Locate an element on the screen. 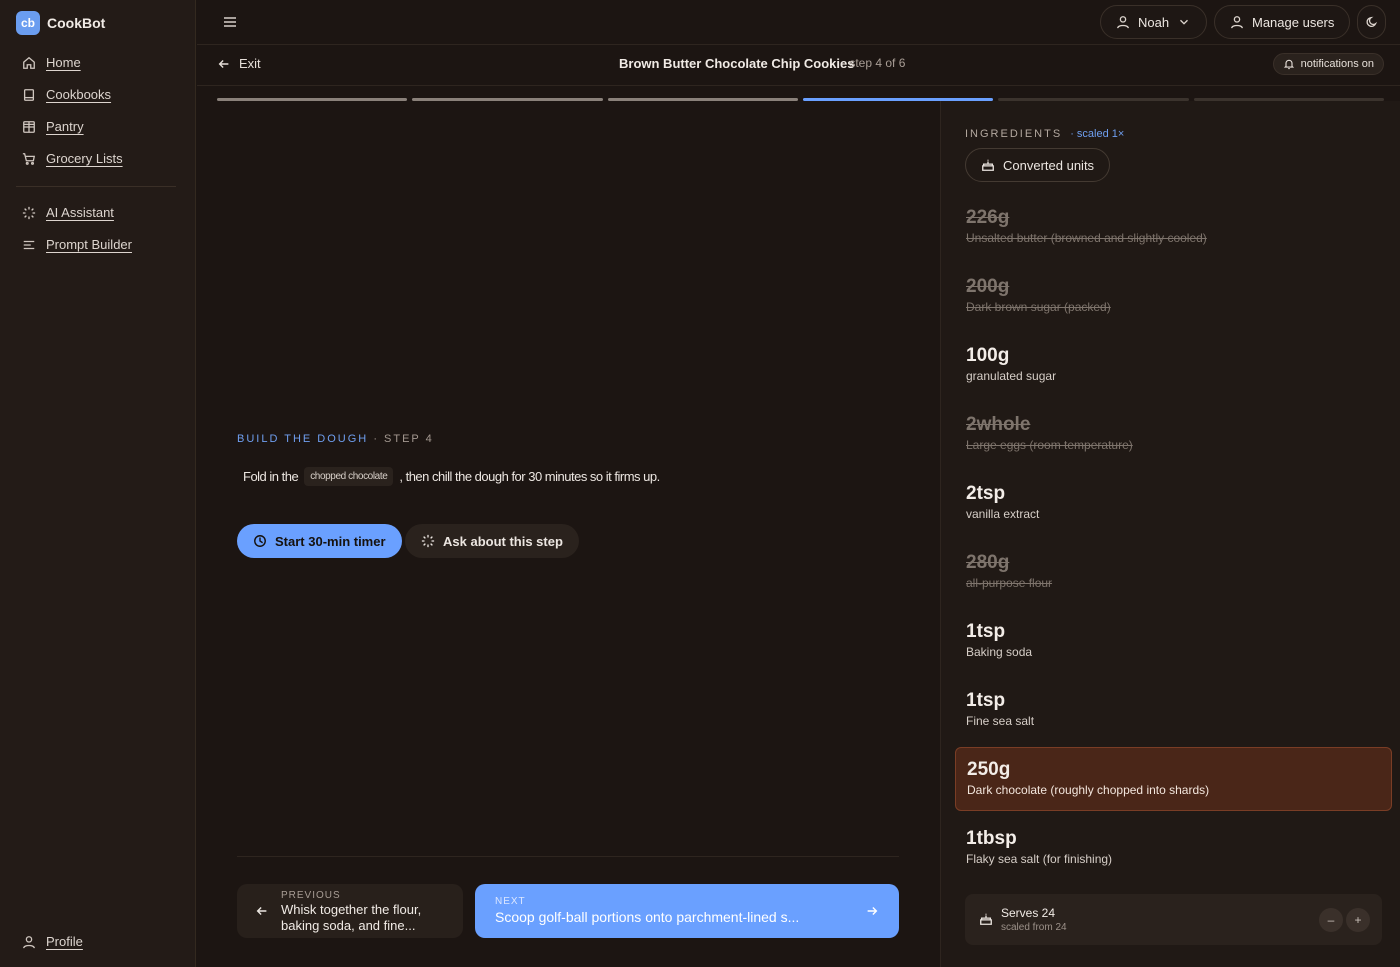 The width and height of the screenshot is (1400, 967). ingredient-chip: chopped chocolate is located at coordinates (349, 476).